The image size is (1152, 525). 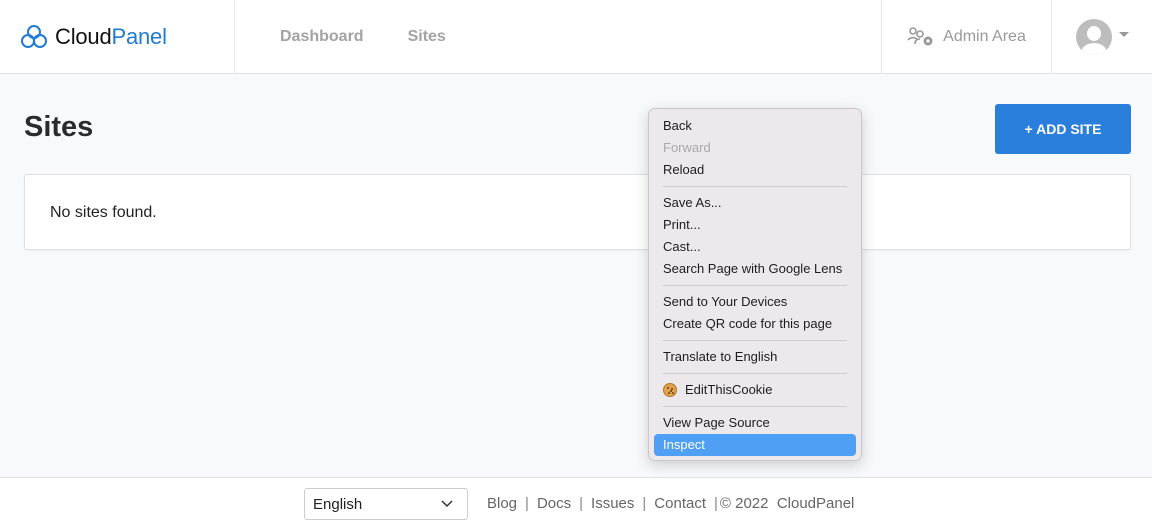 What do you see at coordinates (577, 212) in the screenshot?
I see `sites-list-card: No sites found.` at bounding box center [577, 212].